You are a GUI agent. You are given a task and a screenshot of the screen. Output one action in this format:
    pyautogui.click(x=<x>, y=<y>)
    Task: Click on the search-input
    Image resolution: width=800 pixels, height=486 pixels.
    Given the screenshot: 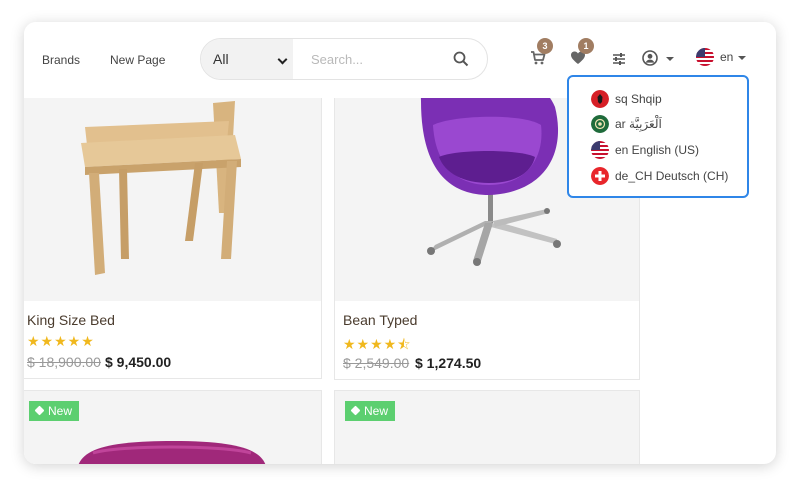 What is the action you would take?
    pyautogui.click(x=377, y=59)
    